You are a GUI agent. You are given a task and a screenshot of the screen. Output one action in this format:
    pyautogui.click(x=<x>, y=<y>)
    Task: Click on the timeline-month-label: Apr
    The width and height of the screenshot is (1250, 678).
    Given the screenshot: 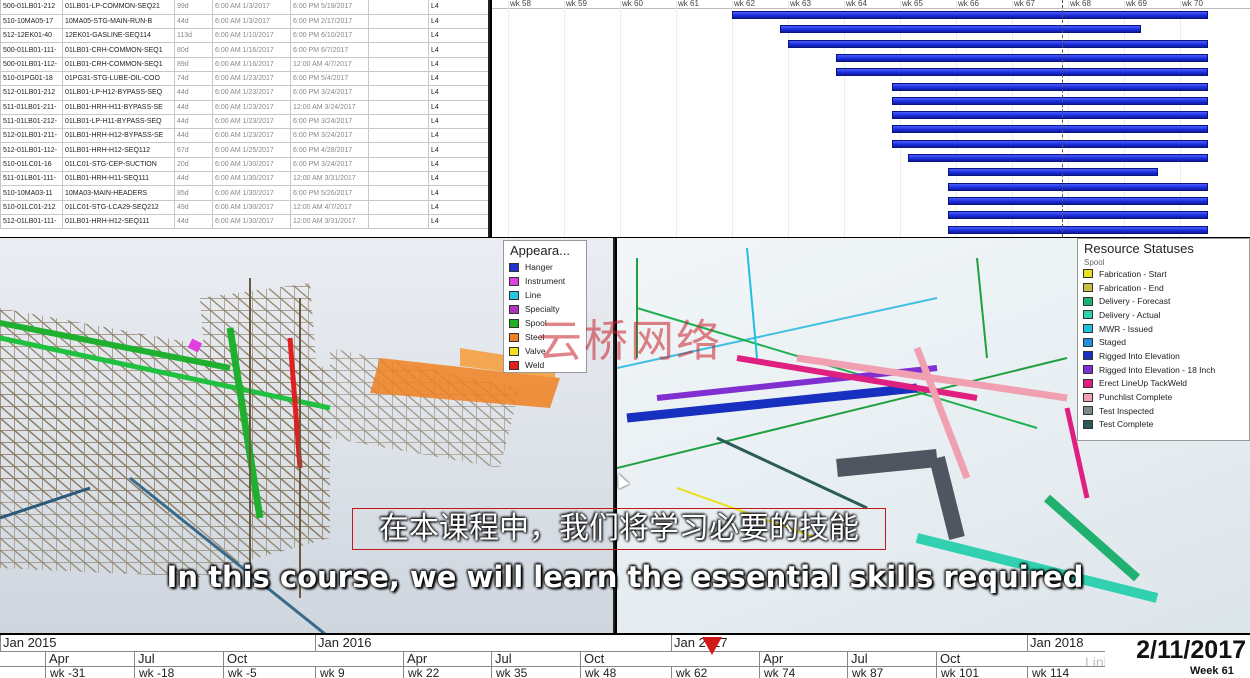 What is the action you would take?
    pyautogui.click(x=771, y=659)
    